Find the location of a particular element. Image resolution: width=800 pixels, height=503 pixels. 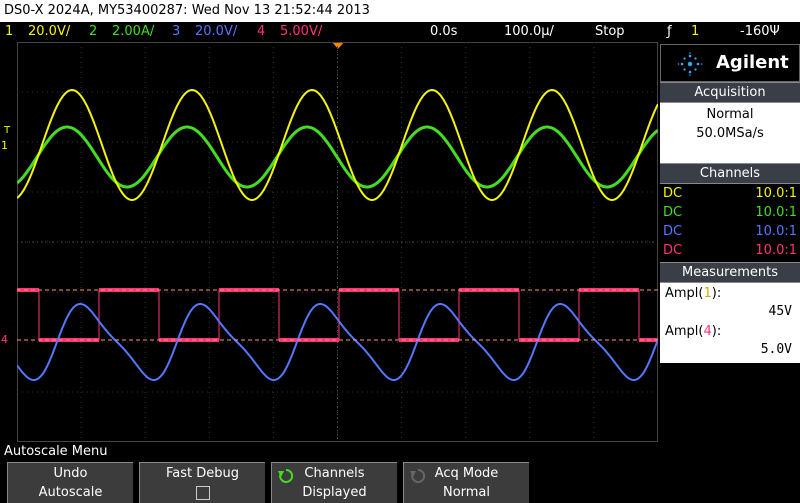

ch2-scale: 2.00A/ is located at coordinates (133, 32).